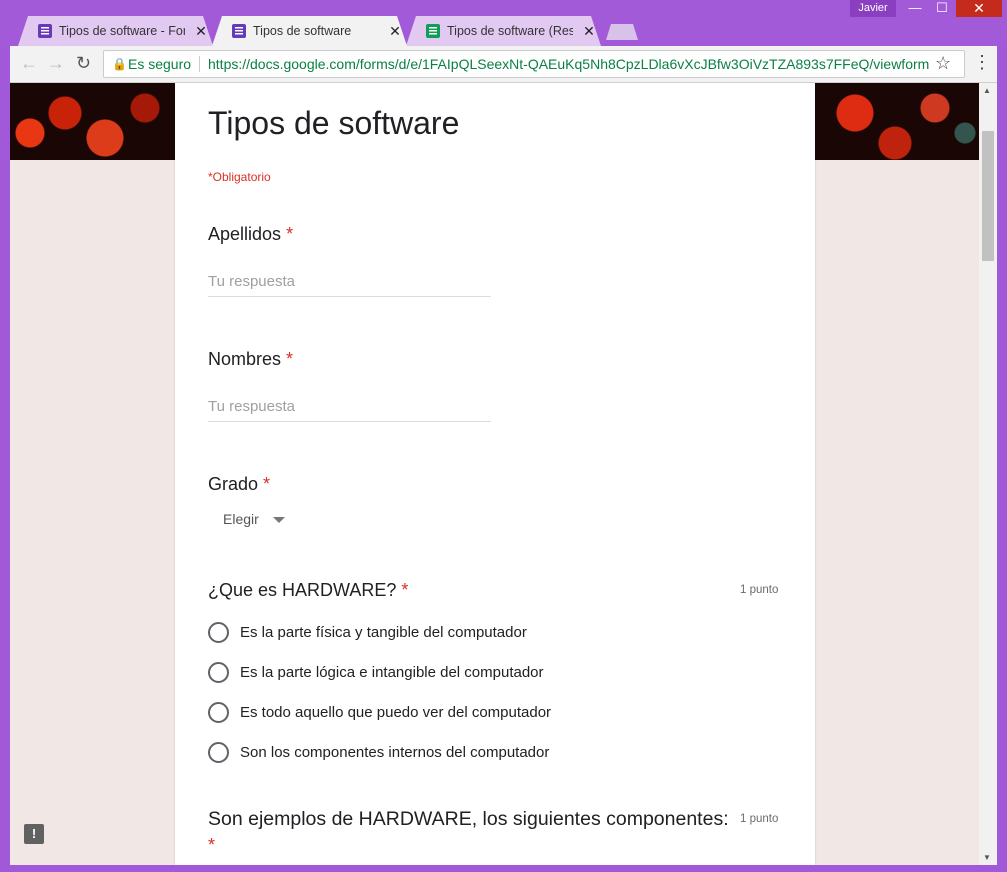  Describe the element at coordinates (239, 484) in the screenshot. I see `question-grado: Grado *` at that location.